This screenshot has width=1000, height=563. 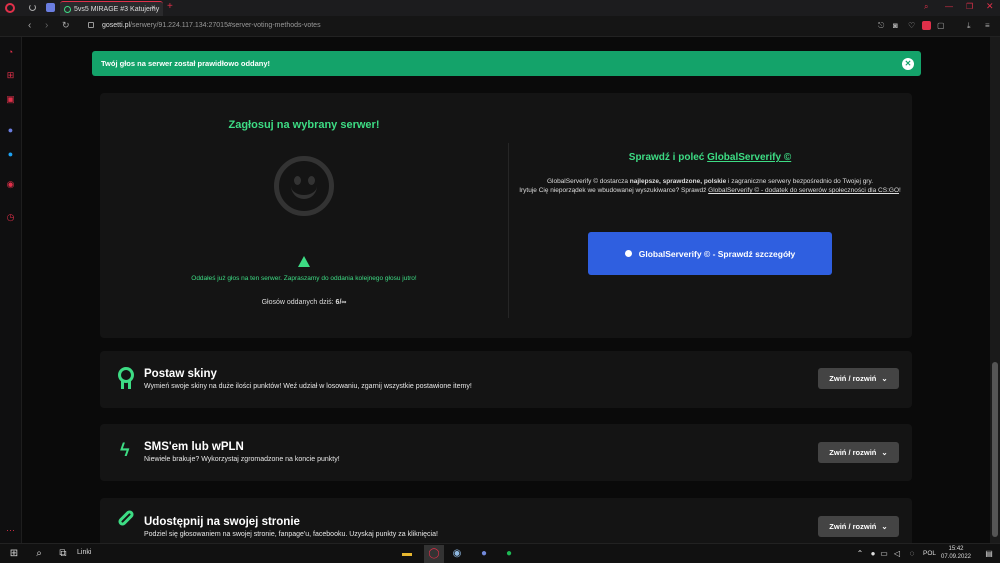 What do you see at coordinates (10, 154) in the screenshot?
I see `twitter-icon: ●` at bounding box center [10, 154].